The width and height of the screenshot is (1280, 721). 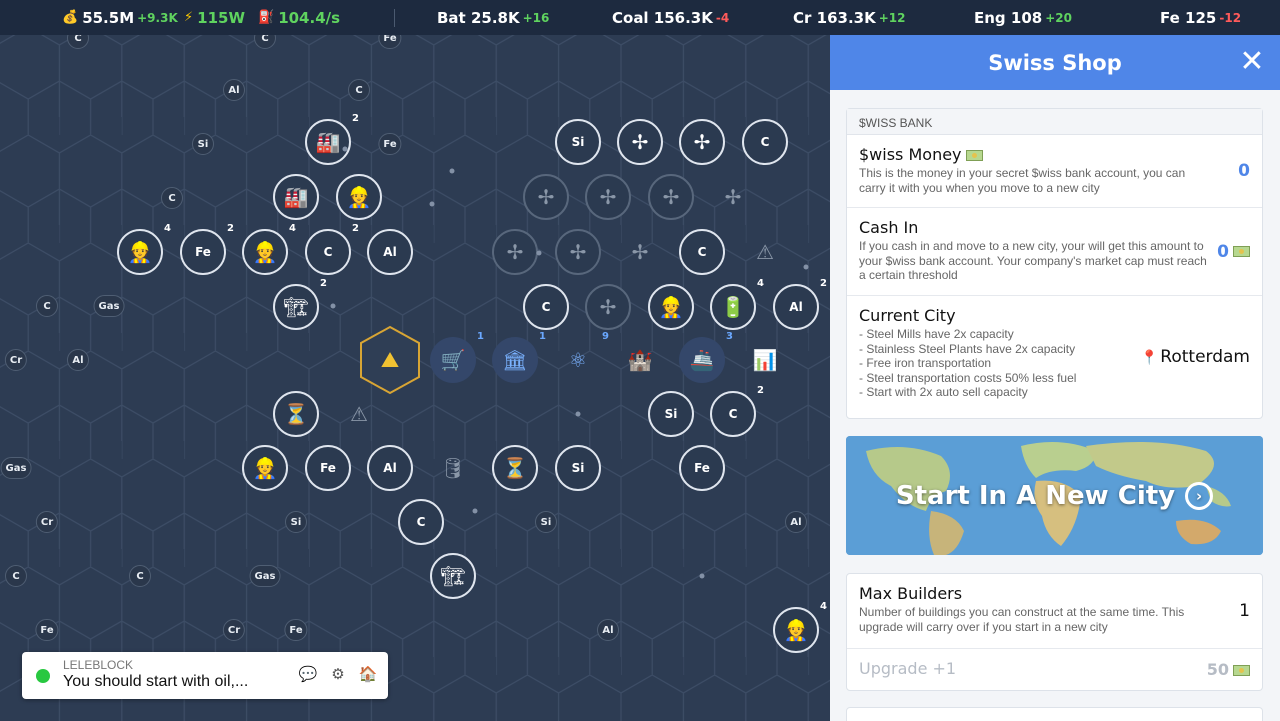 I want to click on port-building: 🚢 3, so click(x=706, y=357).